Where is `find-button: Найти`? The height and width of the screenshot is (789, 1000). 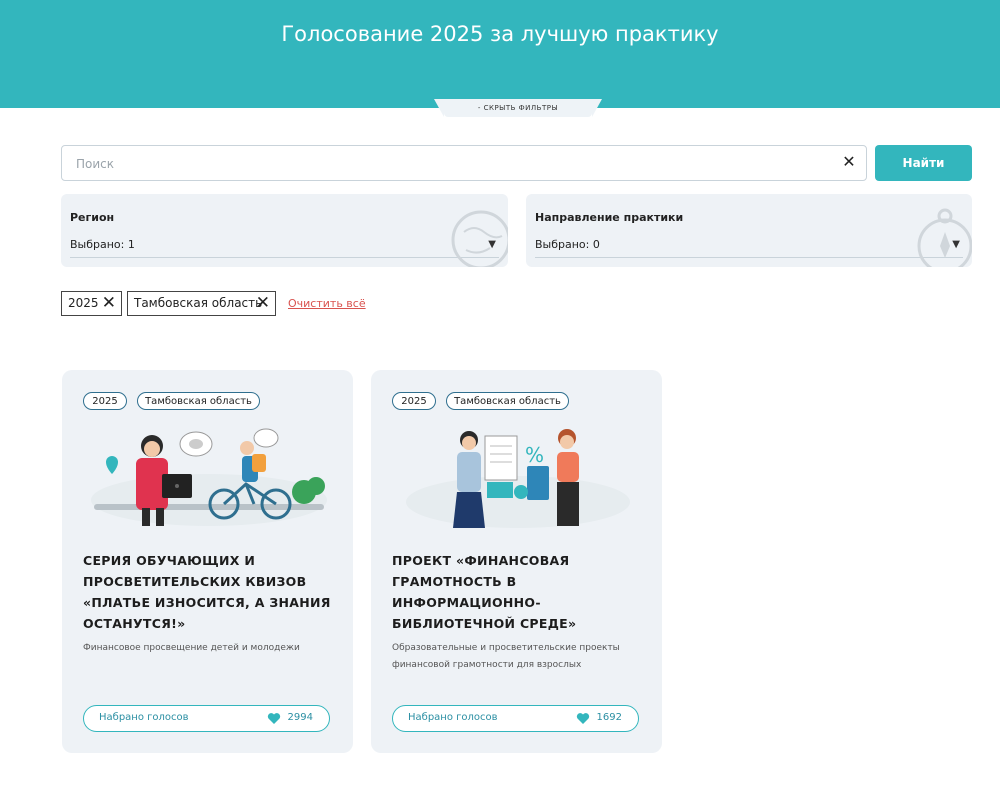
find-button: Найти is located at coordinates (923, 163).